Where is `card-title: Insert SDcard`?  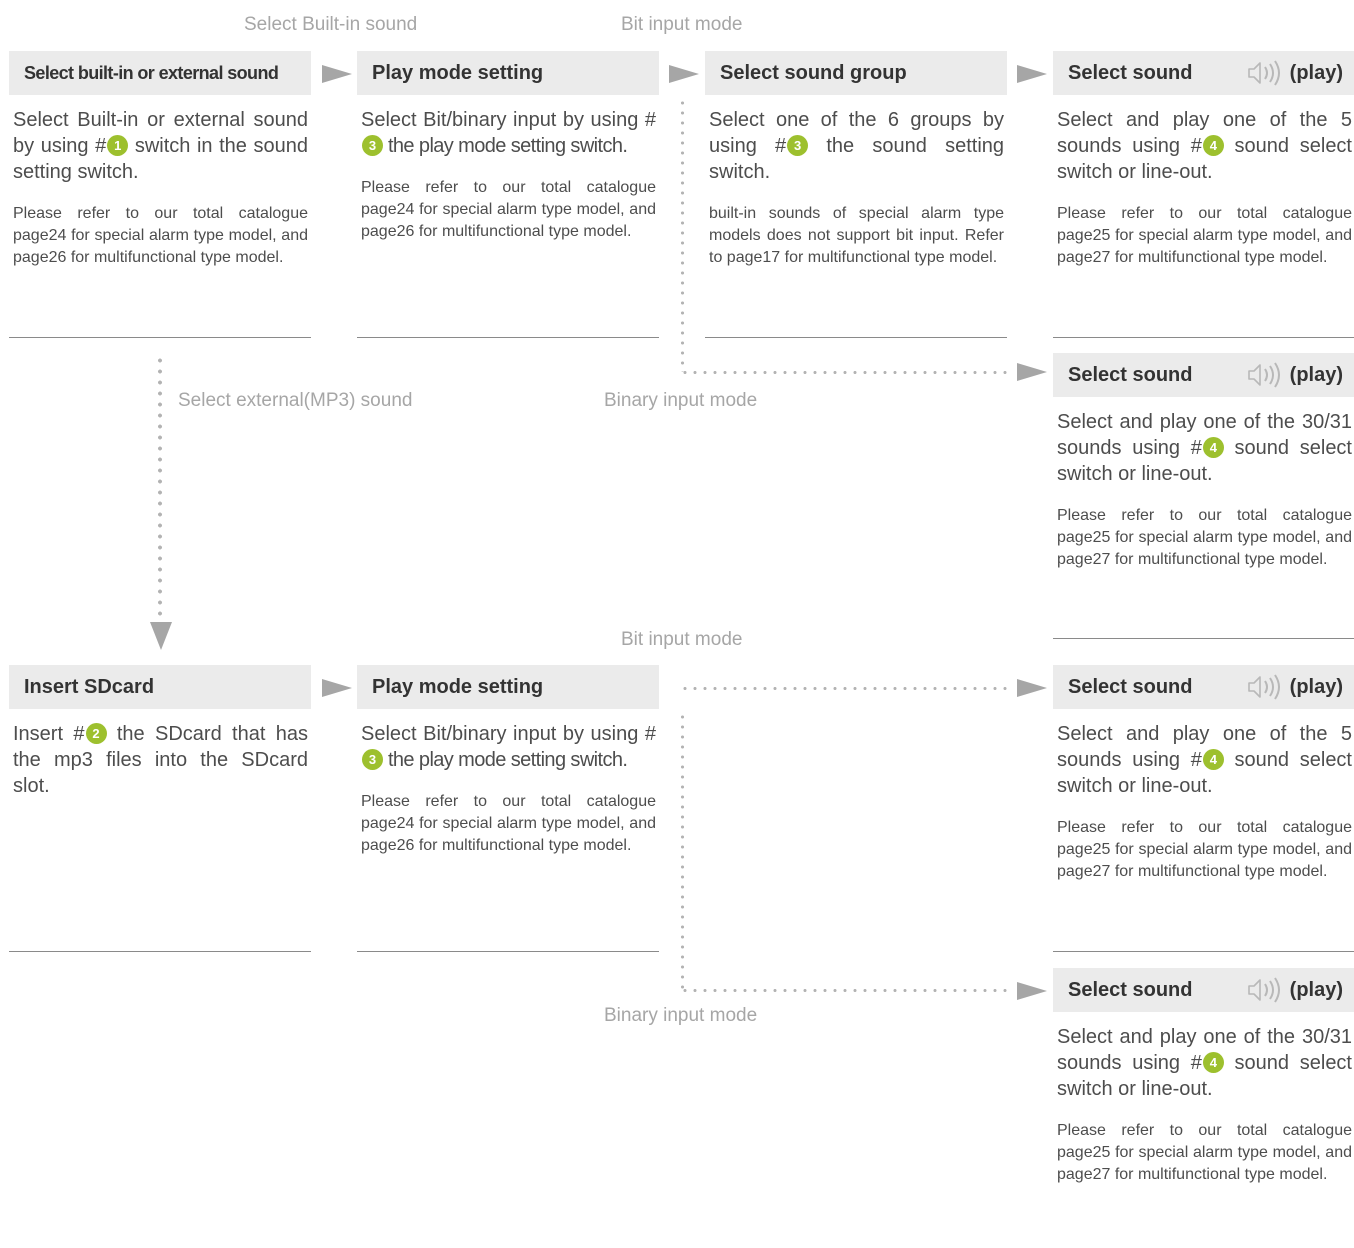
card-title: Insert SDcard is located at coordinates (89, 686).